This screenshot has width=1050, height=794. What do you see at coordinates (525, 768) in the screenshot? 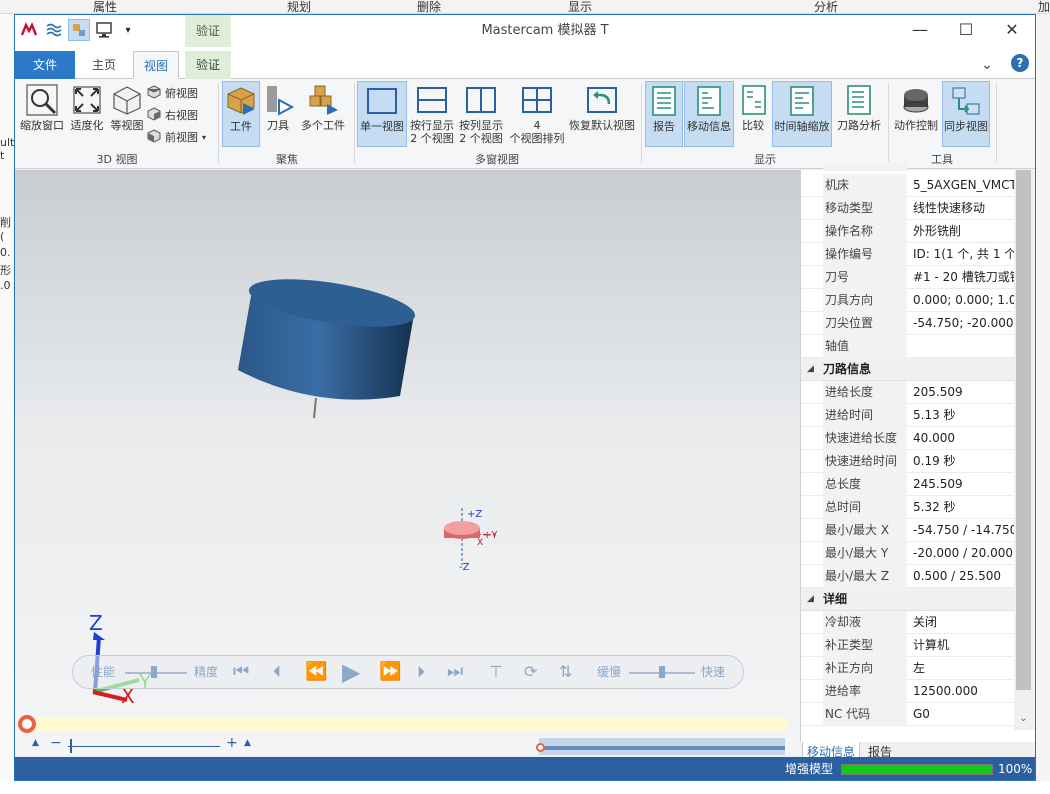
I see `status-bar: 增强模型 100%` at bounding box center [525, 768].